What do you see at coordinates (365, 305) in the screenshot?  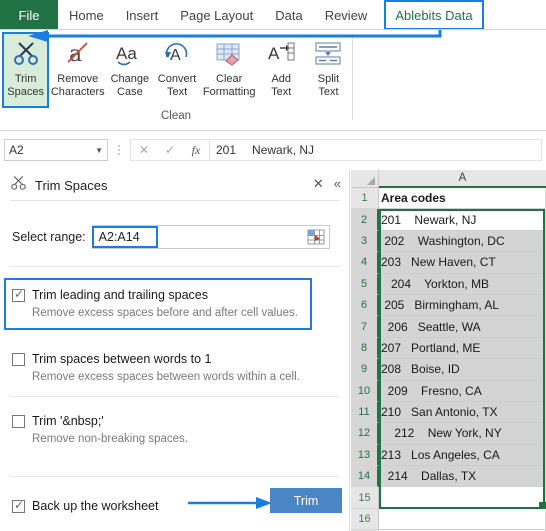 I see `row-header: 6` at bounding box center [365, 305].